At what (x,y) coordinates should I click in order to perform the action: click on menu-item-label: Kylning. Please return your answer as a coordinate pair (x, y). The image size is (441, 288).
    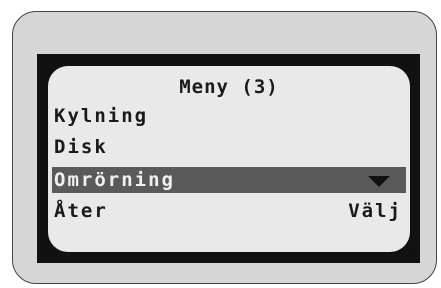
    Looking at the image, I should click on (101, 116).